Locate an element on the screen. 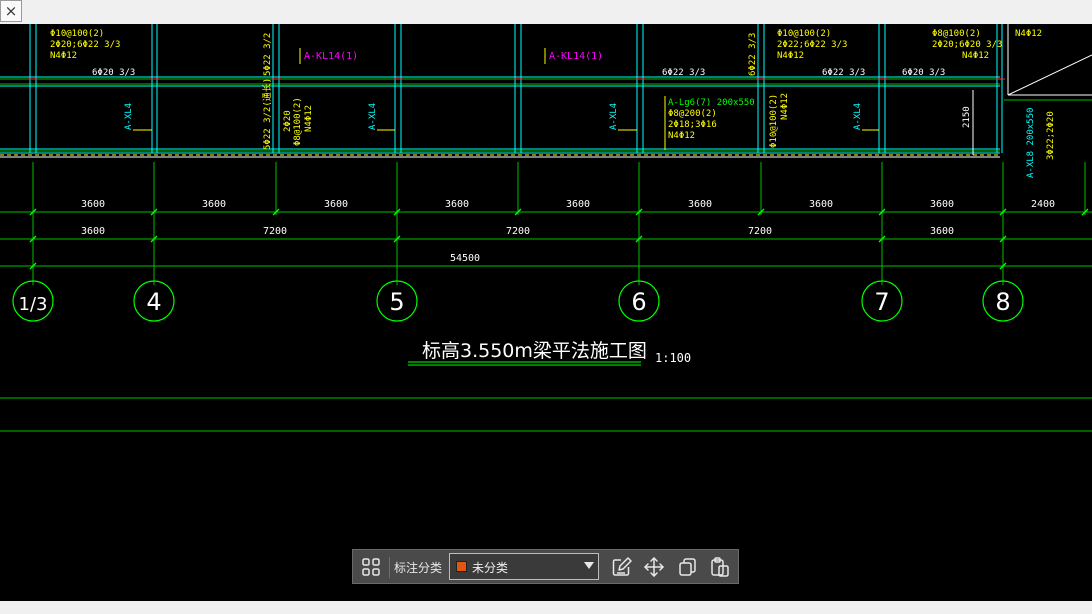  lg-text: Φ8@200(2) is located at coordinates (692, 114).